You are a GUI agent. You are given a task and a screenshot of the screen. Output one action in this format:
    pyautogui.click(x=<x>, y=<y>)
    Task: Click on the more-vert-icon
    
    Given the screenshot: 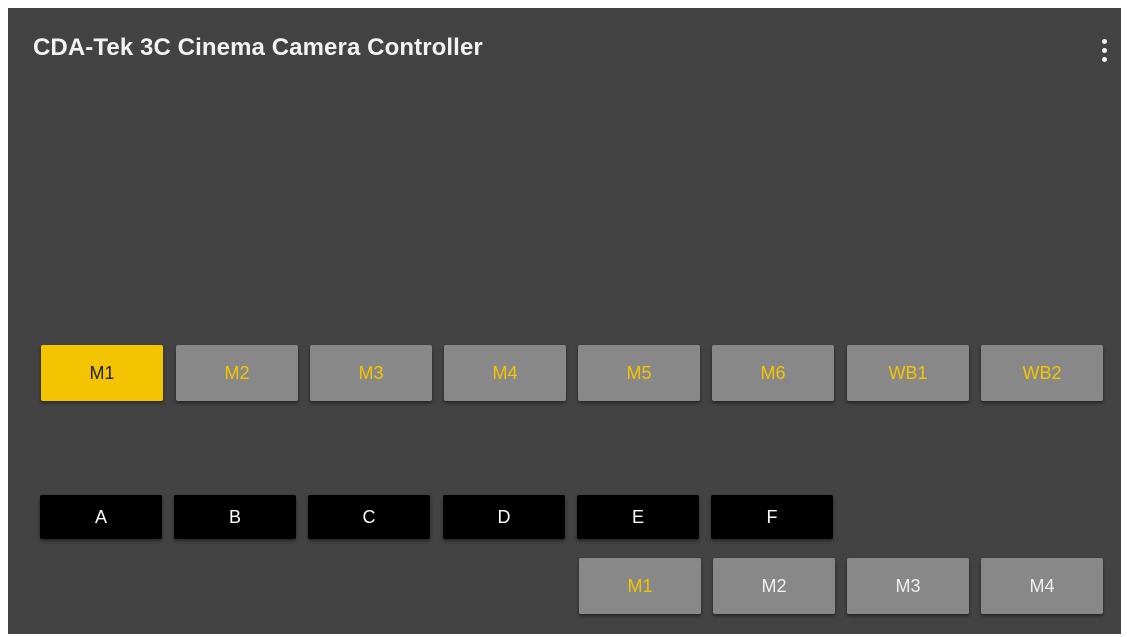 What is the action you would take?
    pyautogui.click(x=1104, y=50)
    